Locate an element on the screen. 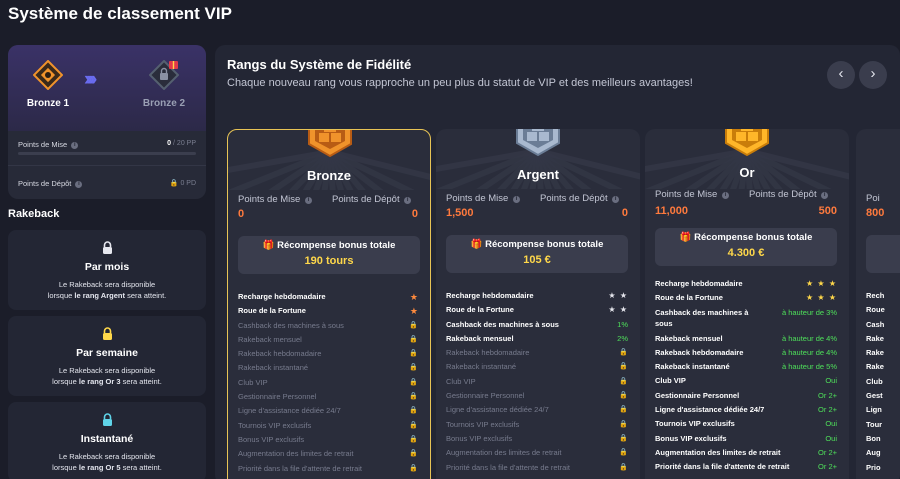 This screenshot has height=479, width=900. perk-row: Roue de la Fortune ★ is located at coordinates (328, 311).